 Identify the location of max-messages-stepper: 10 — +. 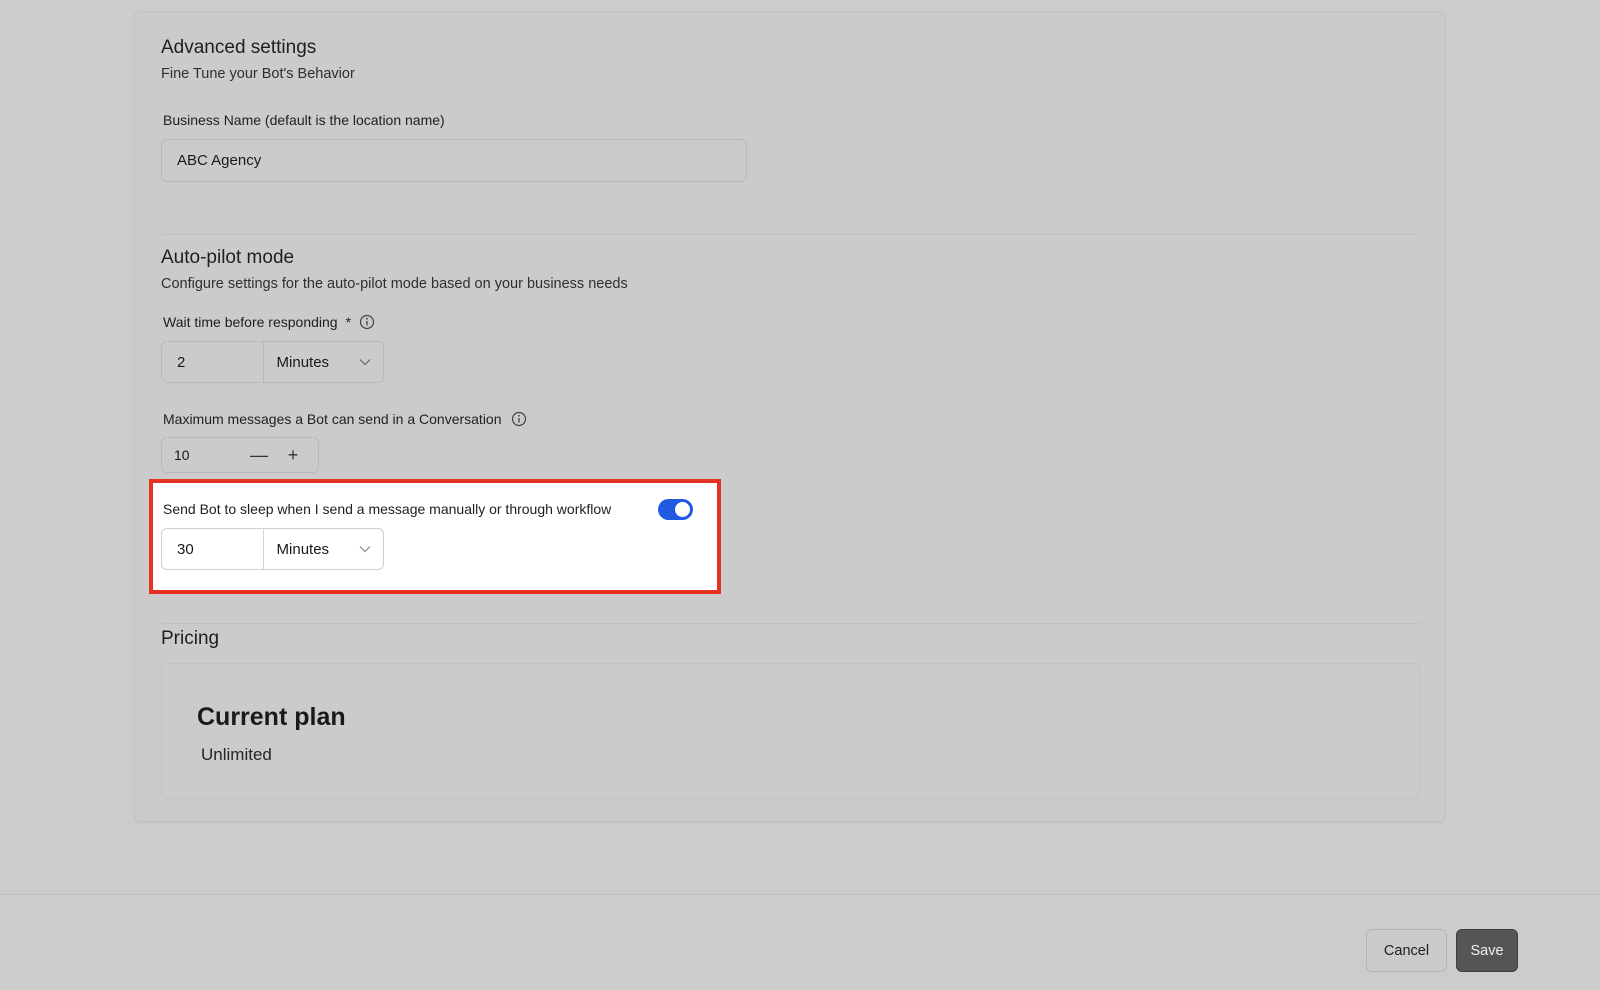
(240, 455).